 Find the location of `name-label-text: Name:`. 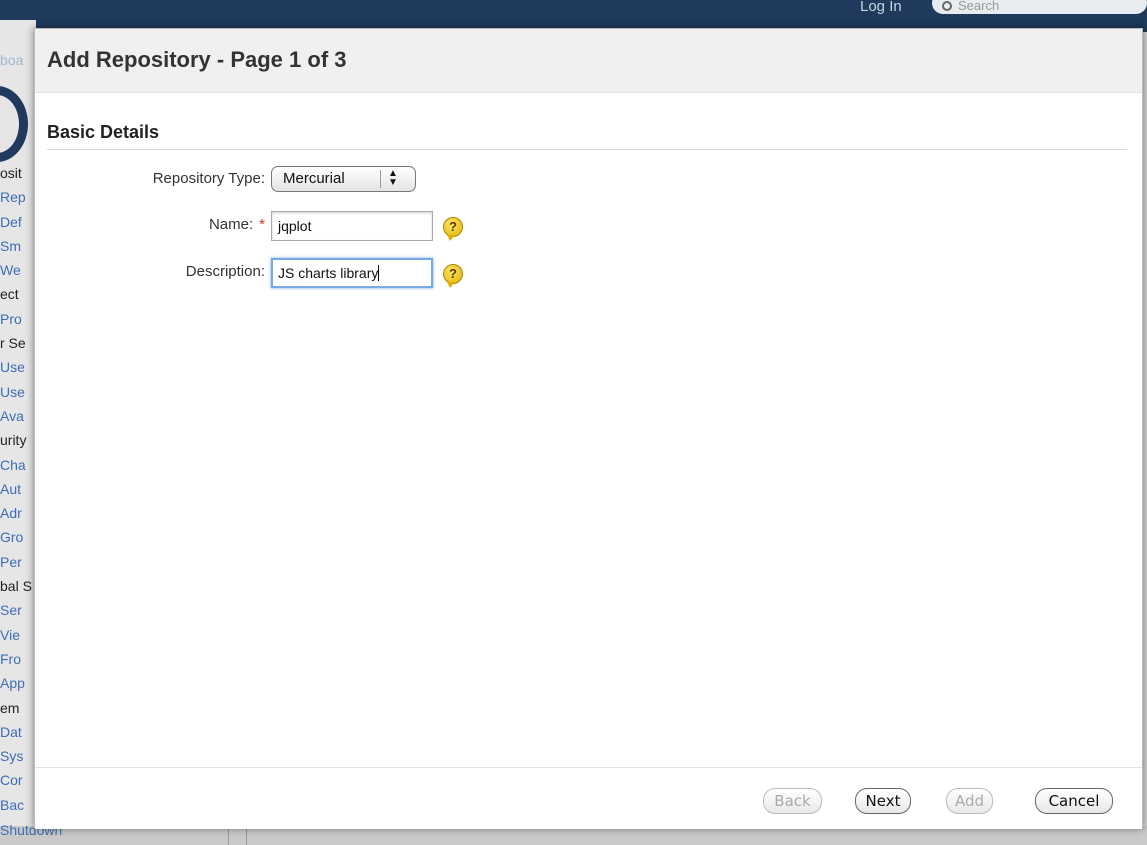

name-label-text: Name: is located at coordinates (231, 224).